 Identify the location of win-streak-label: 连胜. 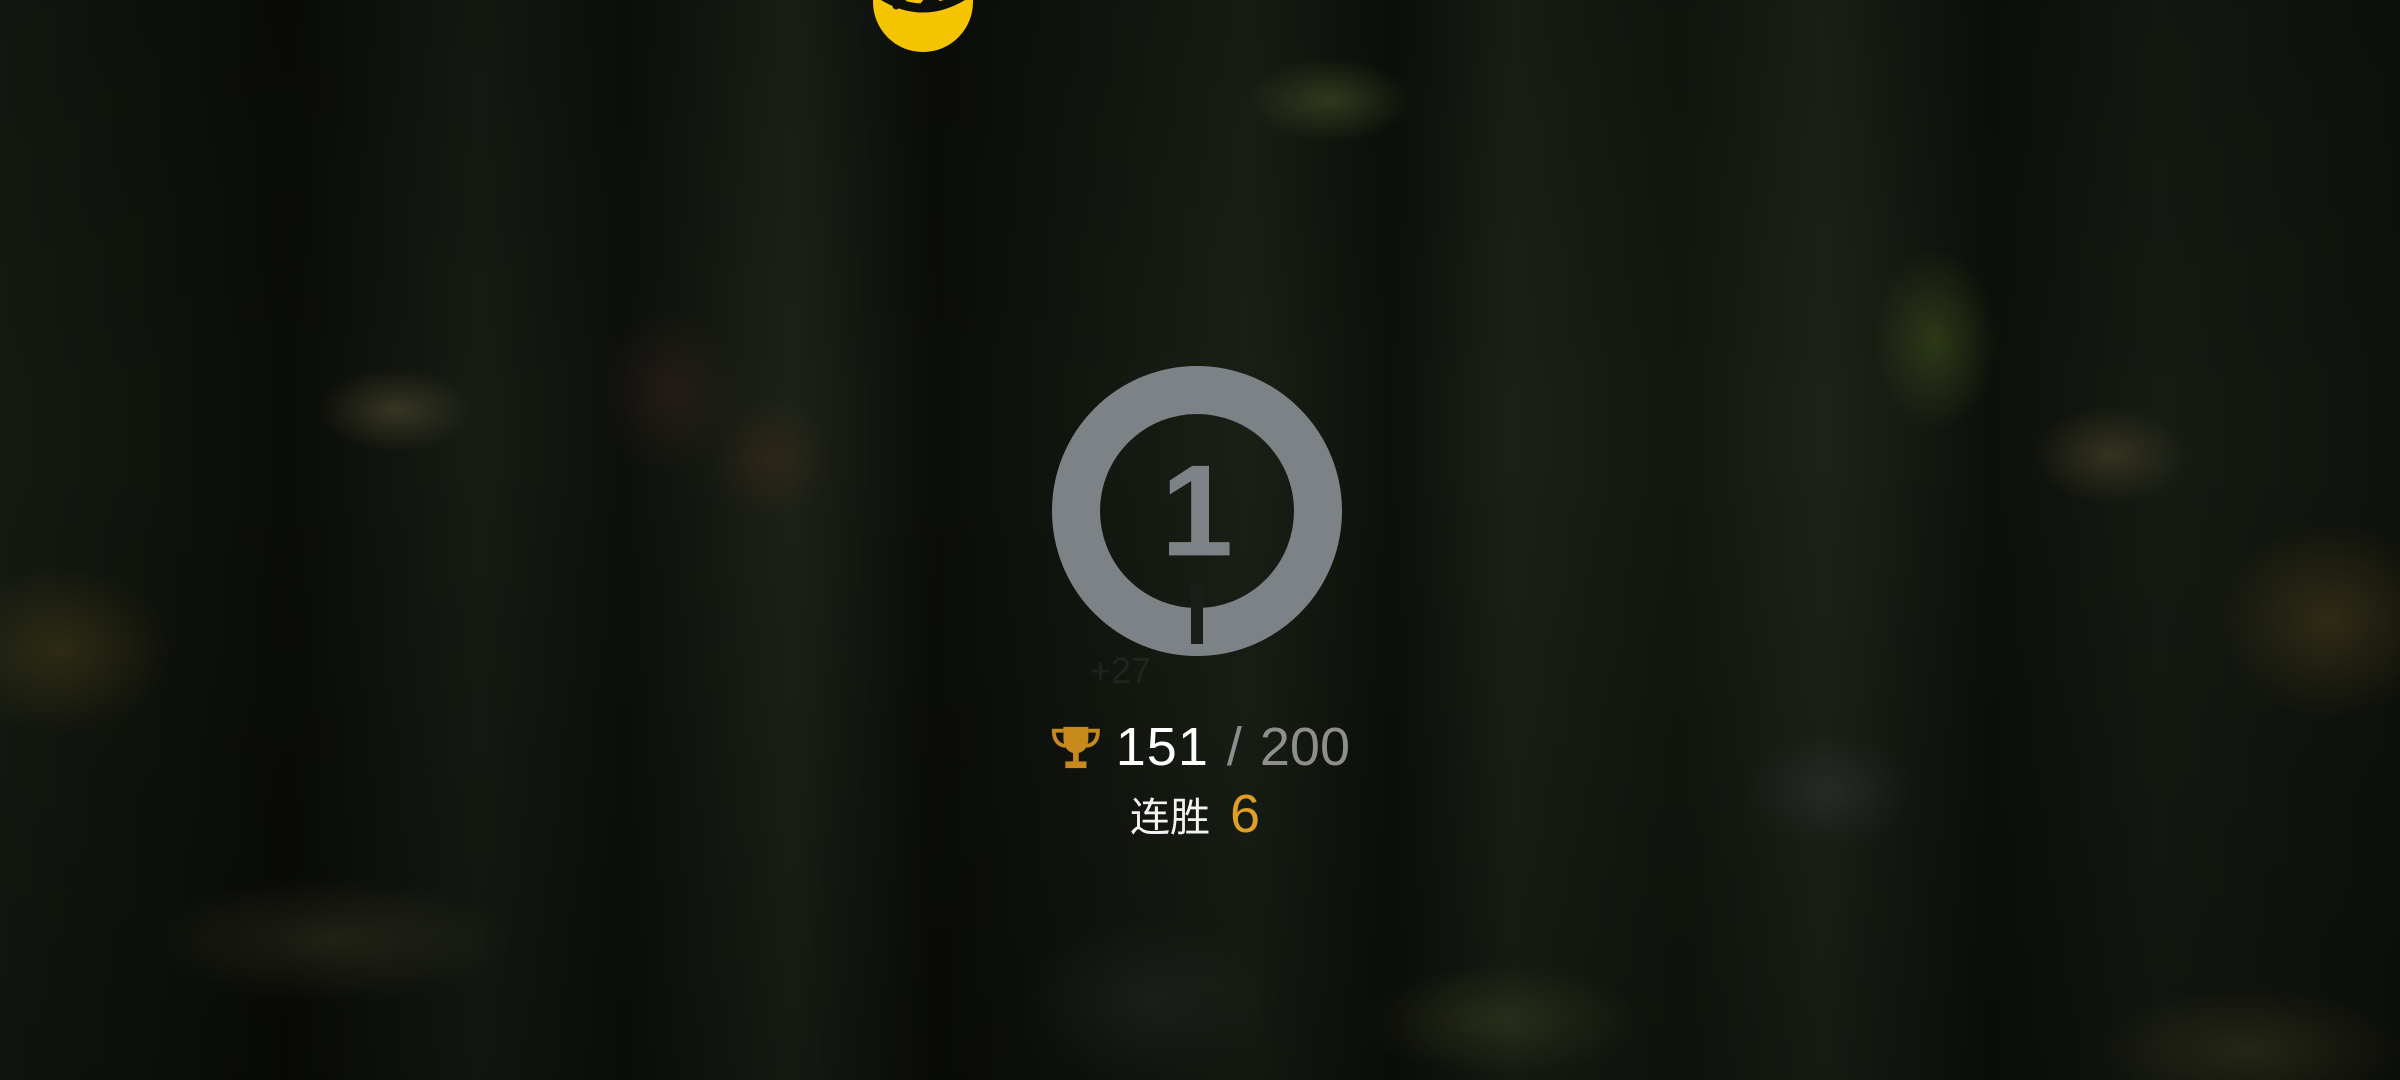
(1170, 818).